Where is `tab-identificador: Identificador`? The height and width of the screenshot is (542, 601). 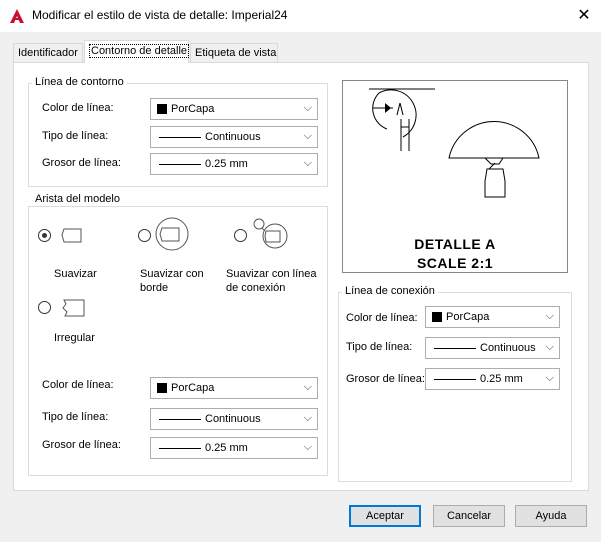
tab-identificador: Identificador is located at coordinates (48, 52).